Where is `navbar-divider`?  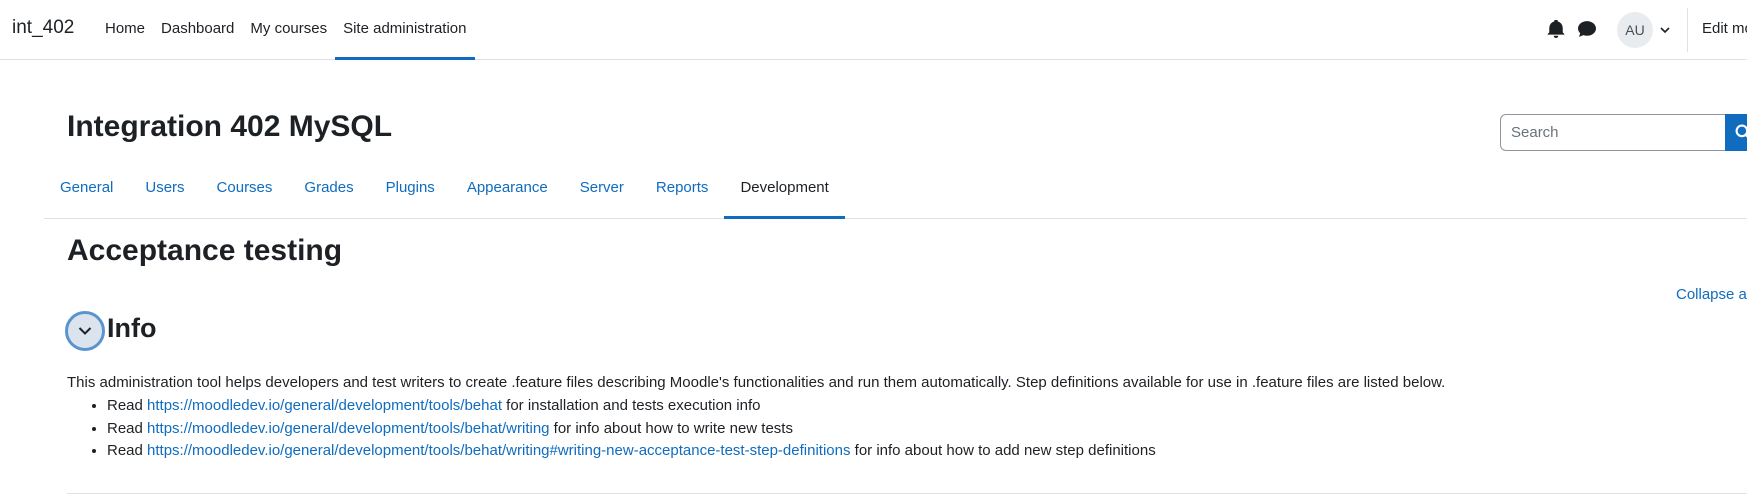
navbar-divider is located at coordinates (1687, 30).